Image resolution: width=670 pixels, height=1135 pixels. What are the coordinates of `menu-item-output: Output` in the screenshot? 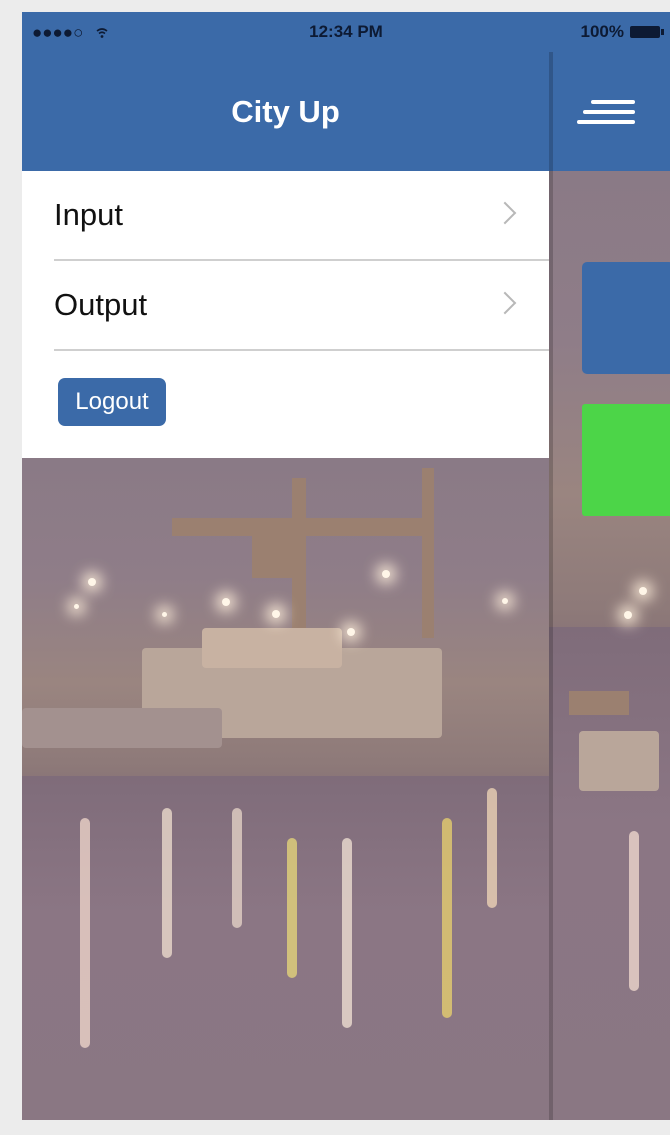 It's located at (301, 306).